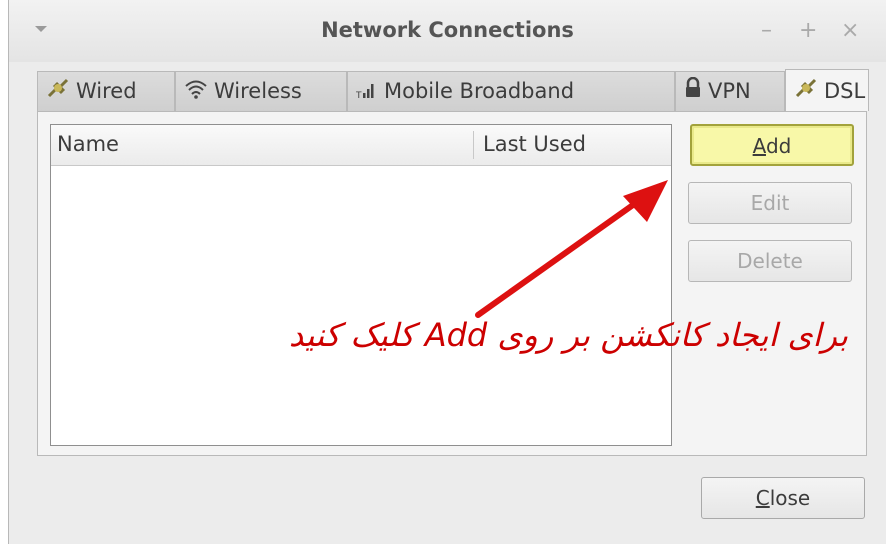  What do you see at coordinates (571, 249) in the screenshot?
I see `annotation-arrow` at bounding box center [571, 249].